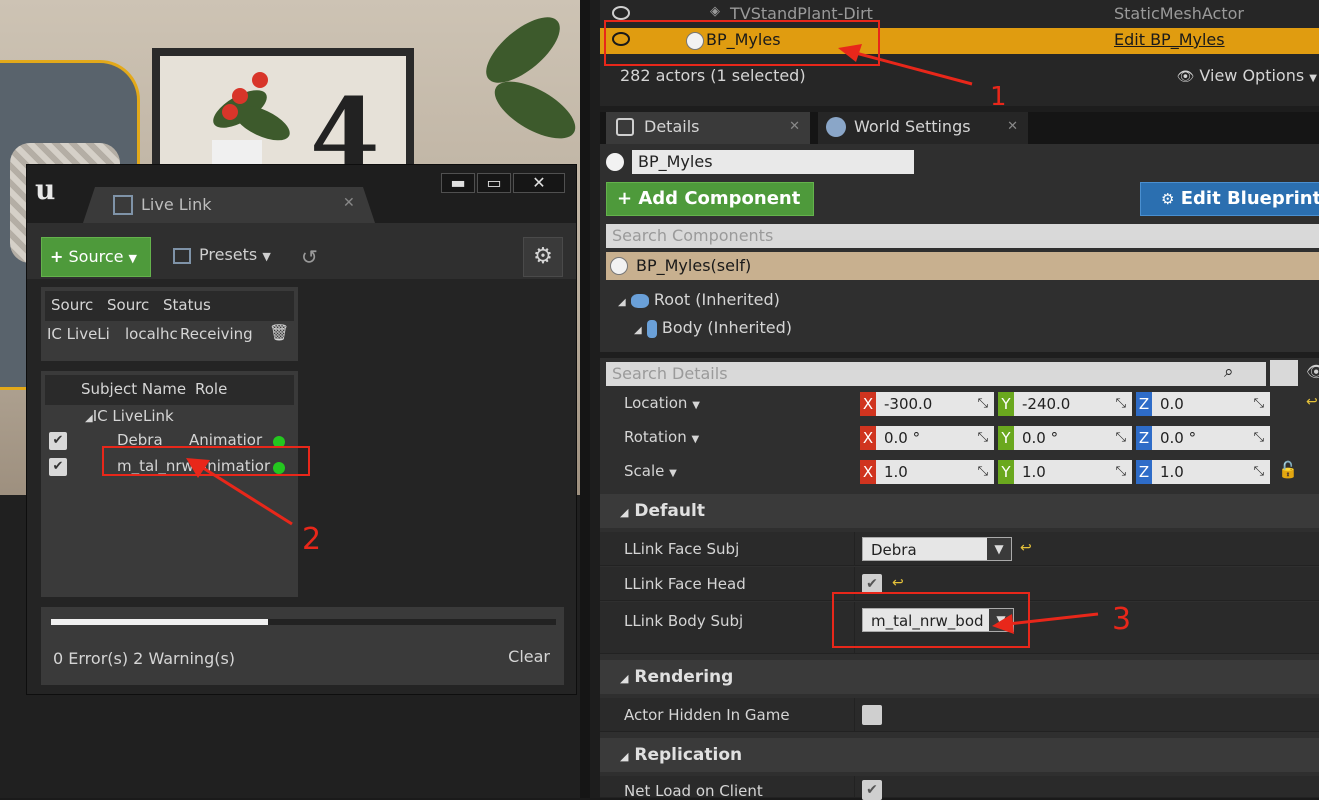  I want to click on annotation-number-1: 1, so click(998, 97).